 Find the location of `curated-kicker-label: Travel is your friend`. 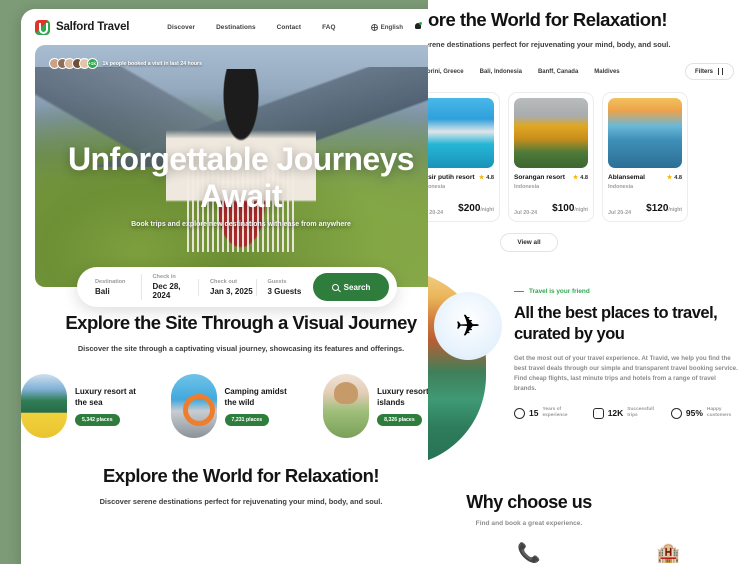

curated-kicker-label: Travel is your friend is located at coordinates (559, 291).